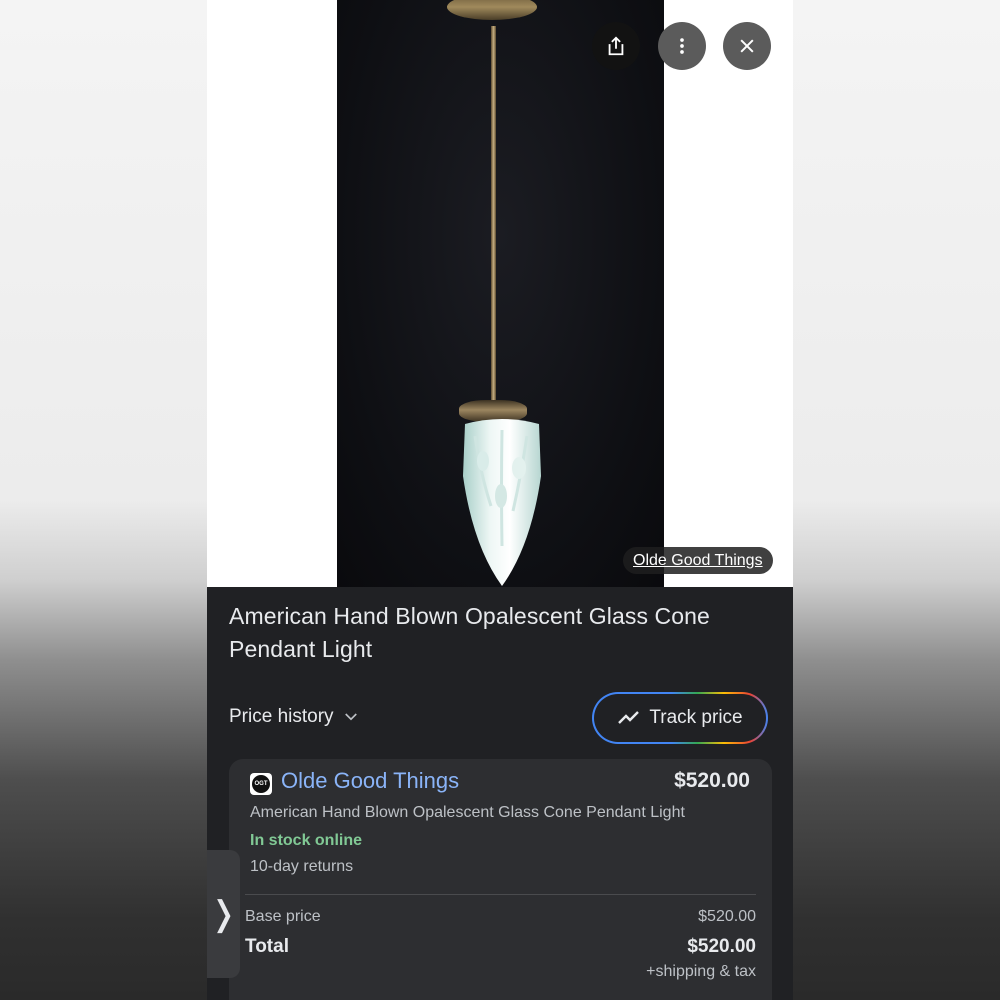 The width and height of the screenshot is (1000, 1000). I want to click on offer-price: $520.00, so click(712, 780).